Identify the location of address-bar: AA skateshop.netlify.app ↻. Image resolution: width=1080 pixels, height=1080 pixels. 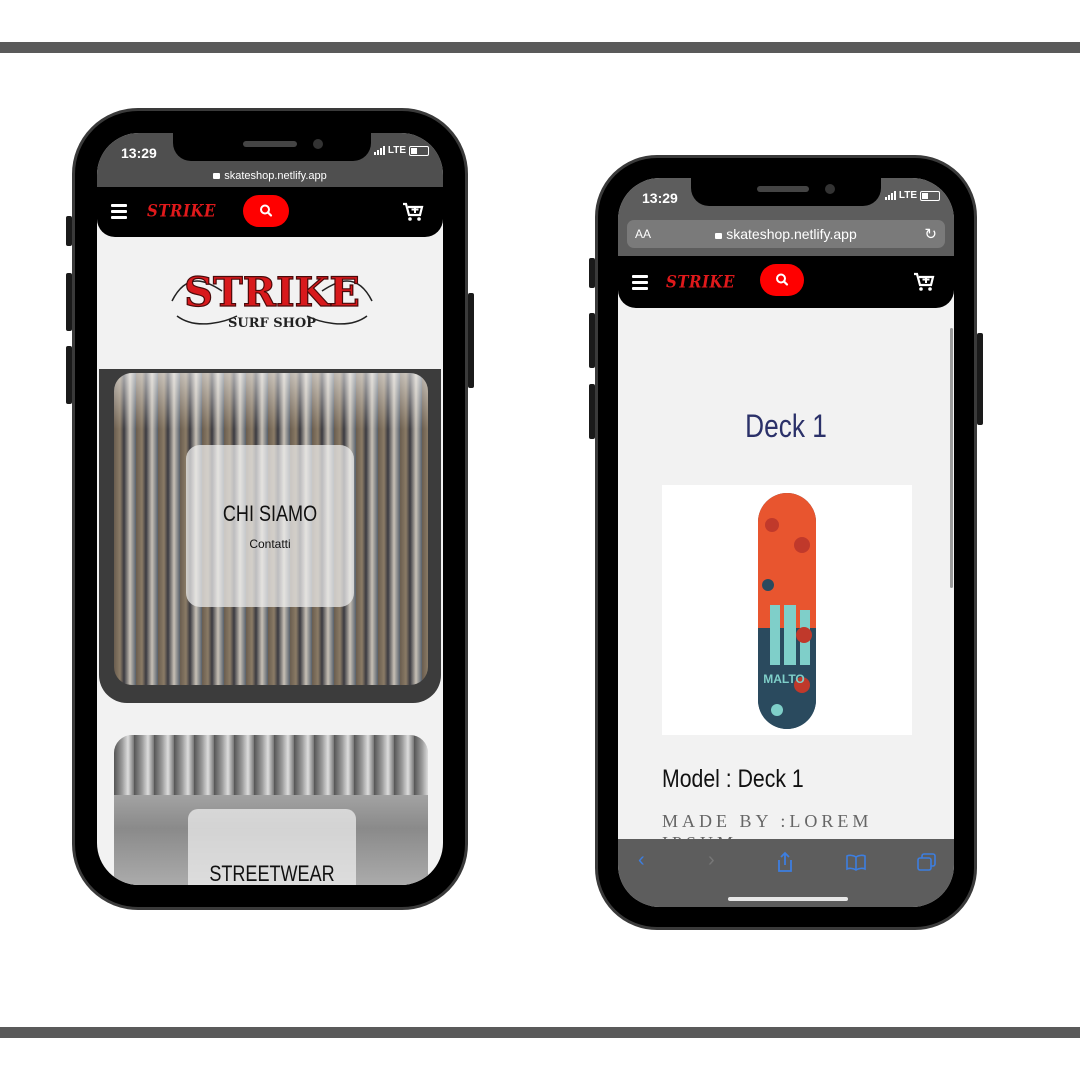
(786, 234).